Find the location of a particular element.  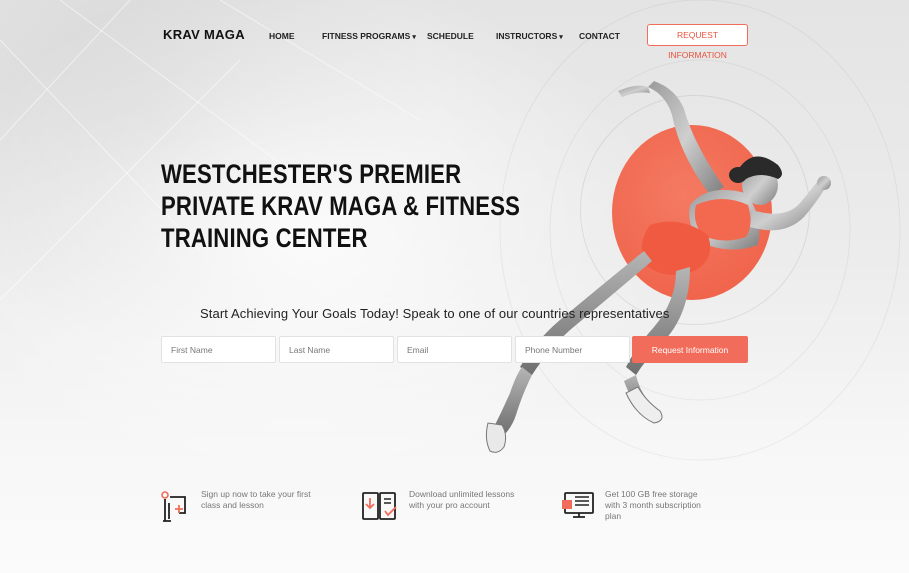

nav-contact: CONTACT is located at coordinates (599, 36).